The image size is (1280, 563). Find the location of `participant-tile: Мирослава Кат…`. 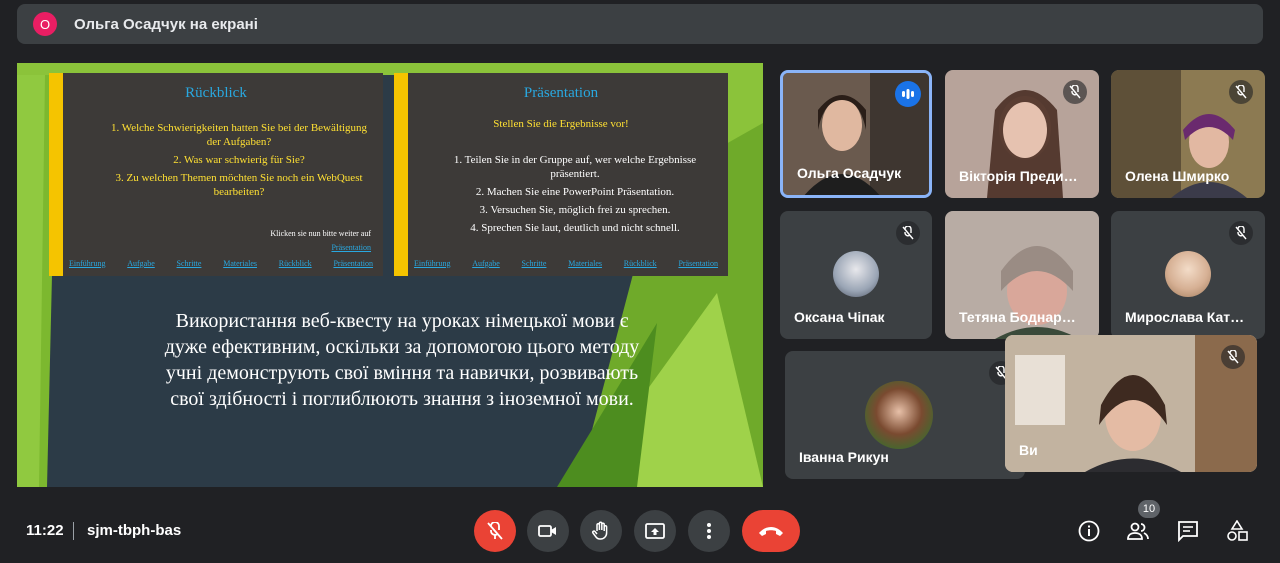

participant-tile: Мирослава Кат… is located at coordinates (1188, 275).